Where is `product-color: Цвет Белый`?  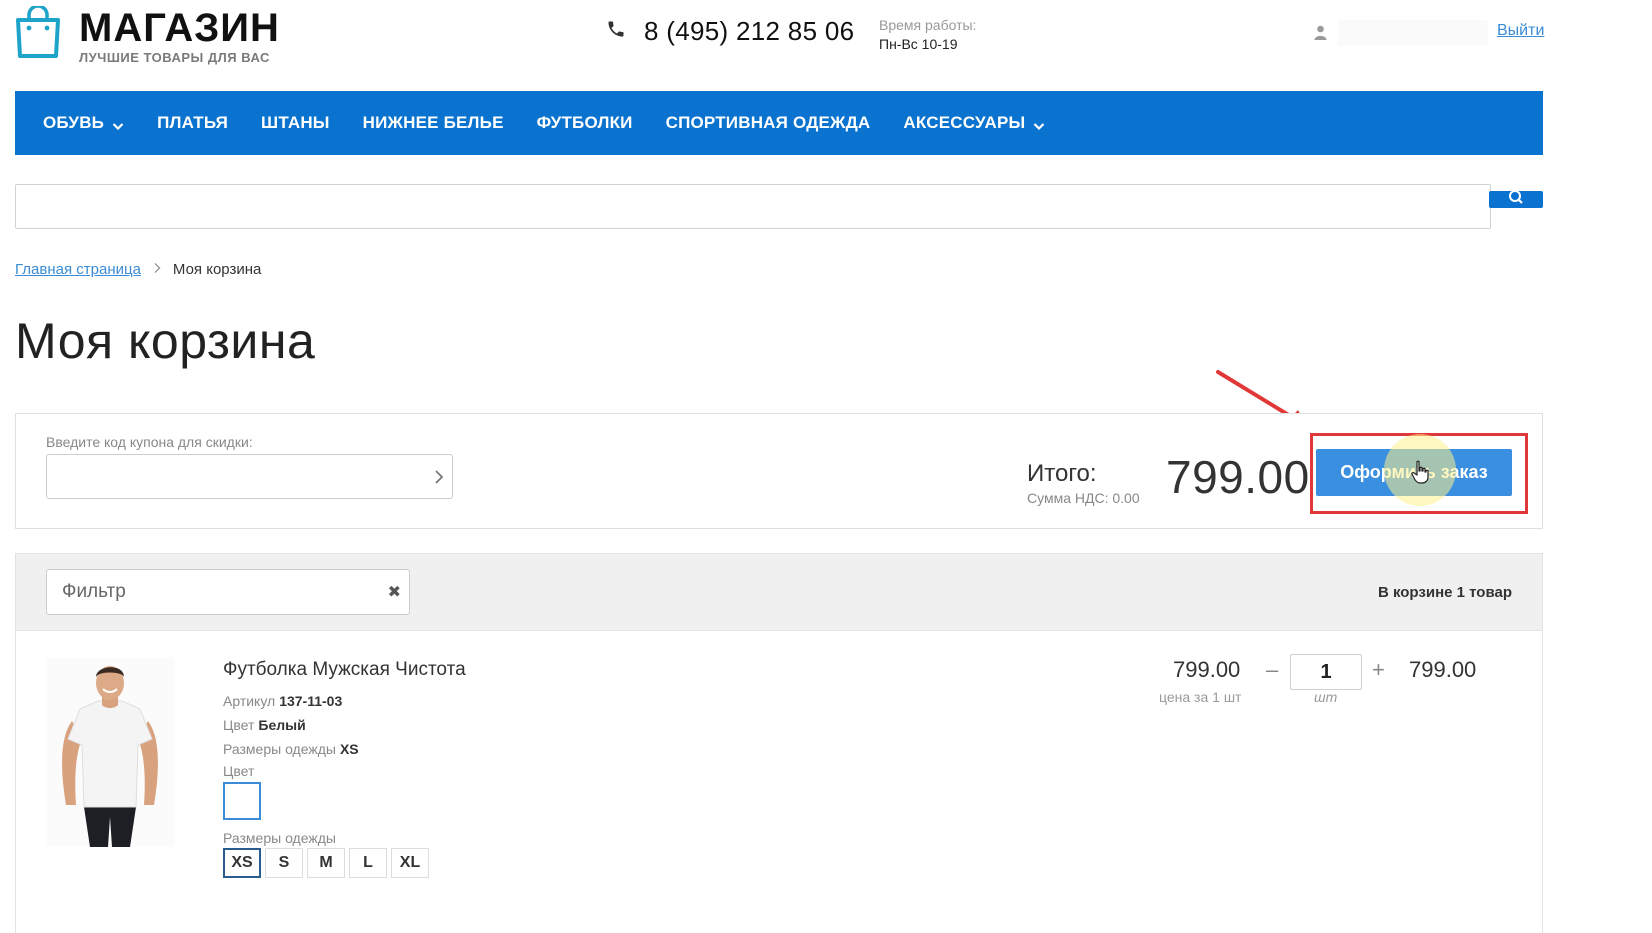
product-color: Цвет Белый is located at coordinates (264, 725).